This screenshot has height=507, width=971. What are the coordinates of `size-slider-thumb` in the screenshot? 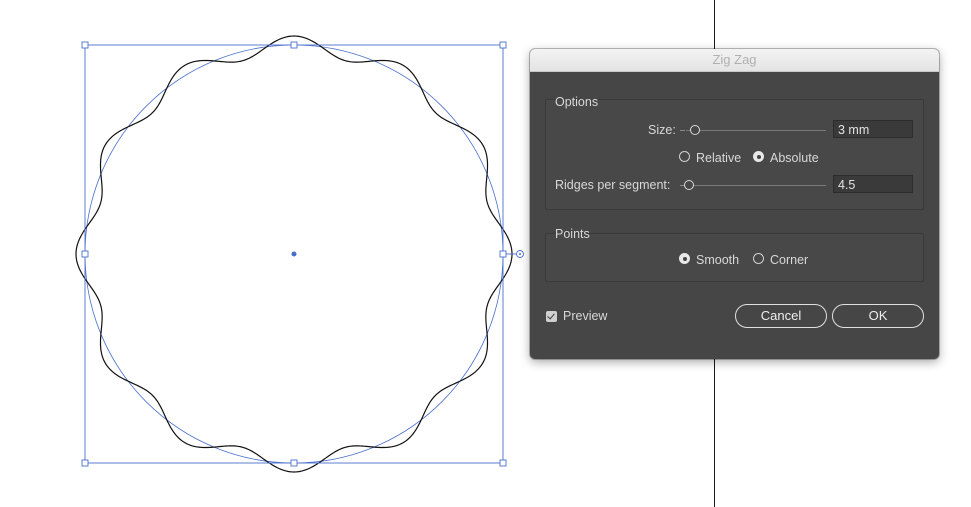 It's located at (695, 130).